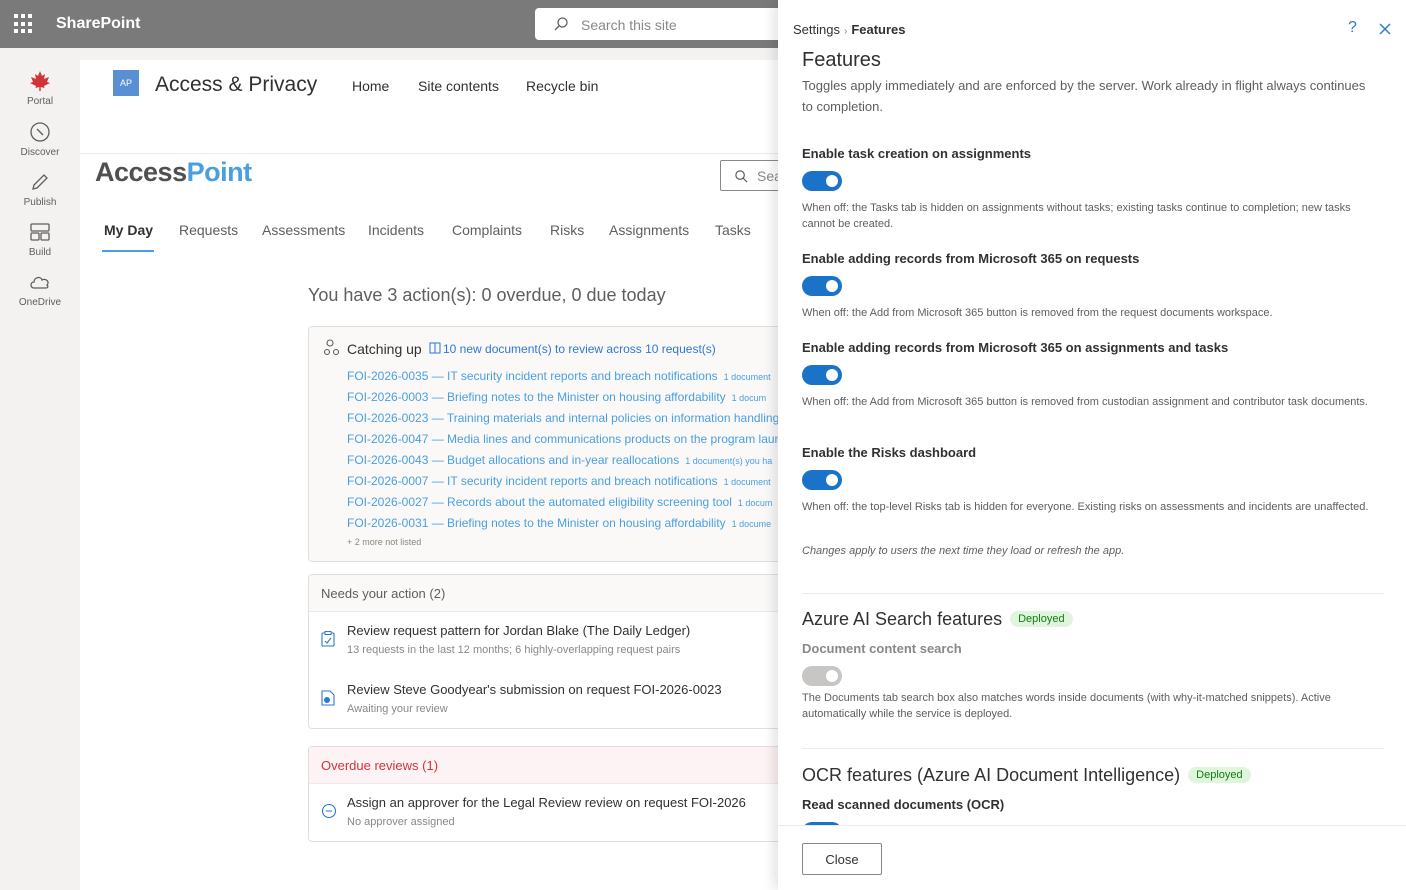 This screenshot has width=1406, height=890. Describe the element at coordinates (328, 698) in the screenshot. I see `document-check-icon` at that location.